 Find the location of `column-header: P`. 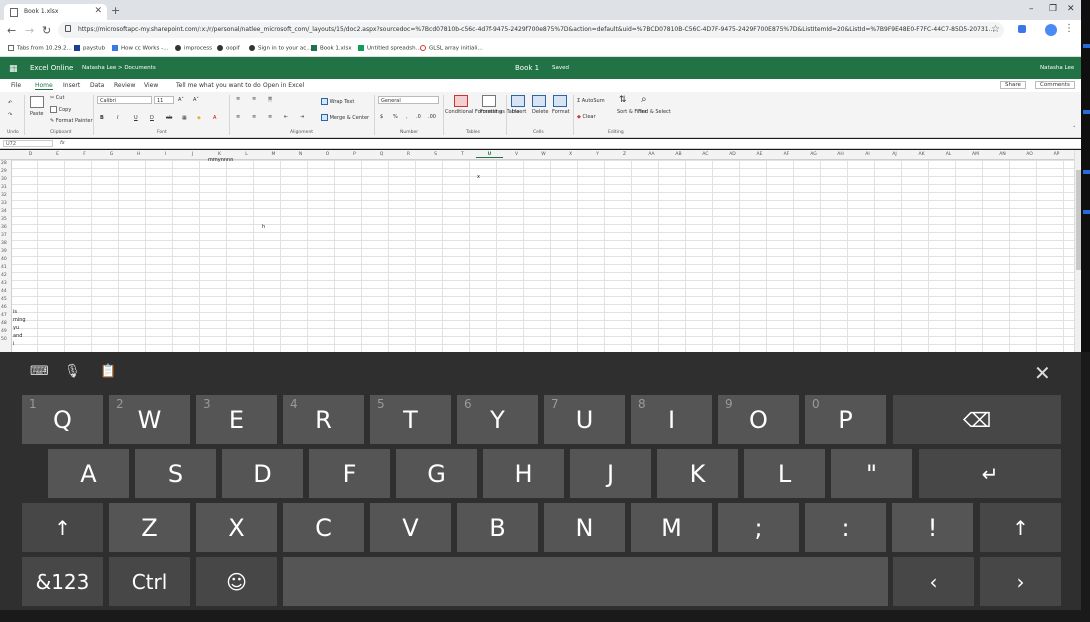

column-header: P is located at coordinates (354, 154).